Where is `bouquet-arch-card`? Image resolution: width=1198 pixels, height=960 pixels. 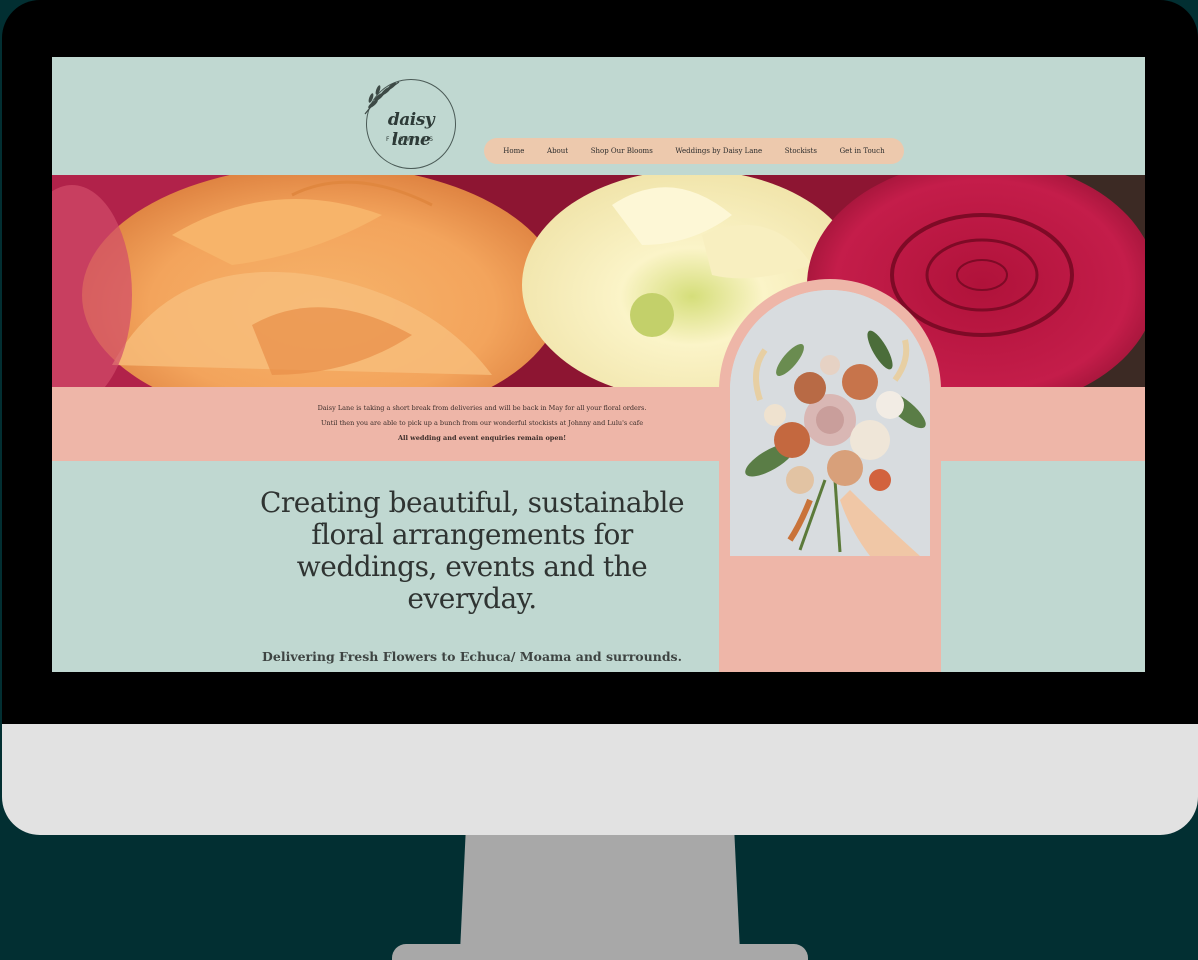
bouquet-arch-card is located at coordinates (830, 475).